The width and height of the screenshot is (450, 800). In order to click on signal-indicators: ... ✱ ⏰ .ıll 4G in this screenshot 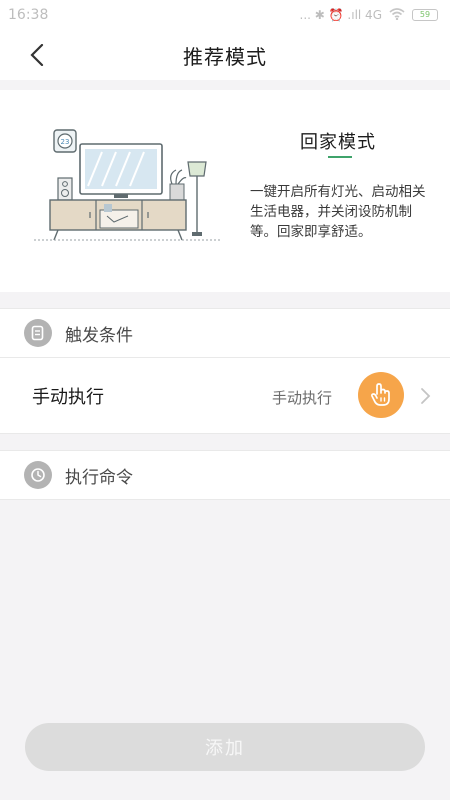, I will do `click(340, 15)`.